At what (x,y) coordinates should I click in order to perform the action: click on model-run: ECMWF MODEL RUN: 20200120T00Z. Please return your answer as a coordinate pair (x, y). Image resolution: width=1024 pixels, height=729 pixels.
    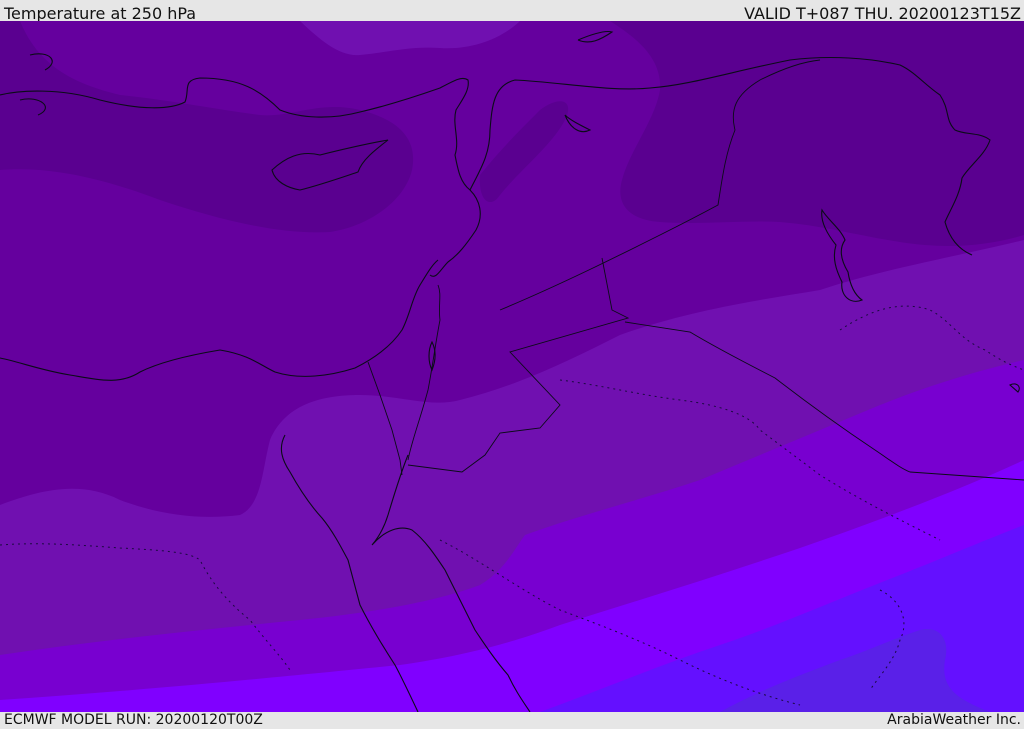
    Looking at the image, I should click on (133, 720).